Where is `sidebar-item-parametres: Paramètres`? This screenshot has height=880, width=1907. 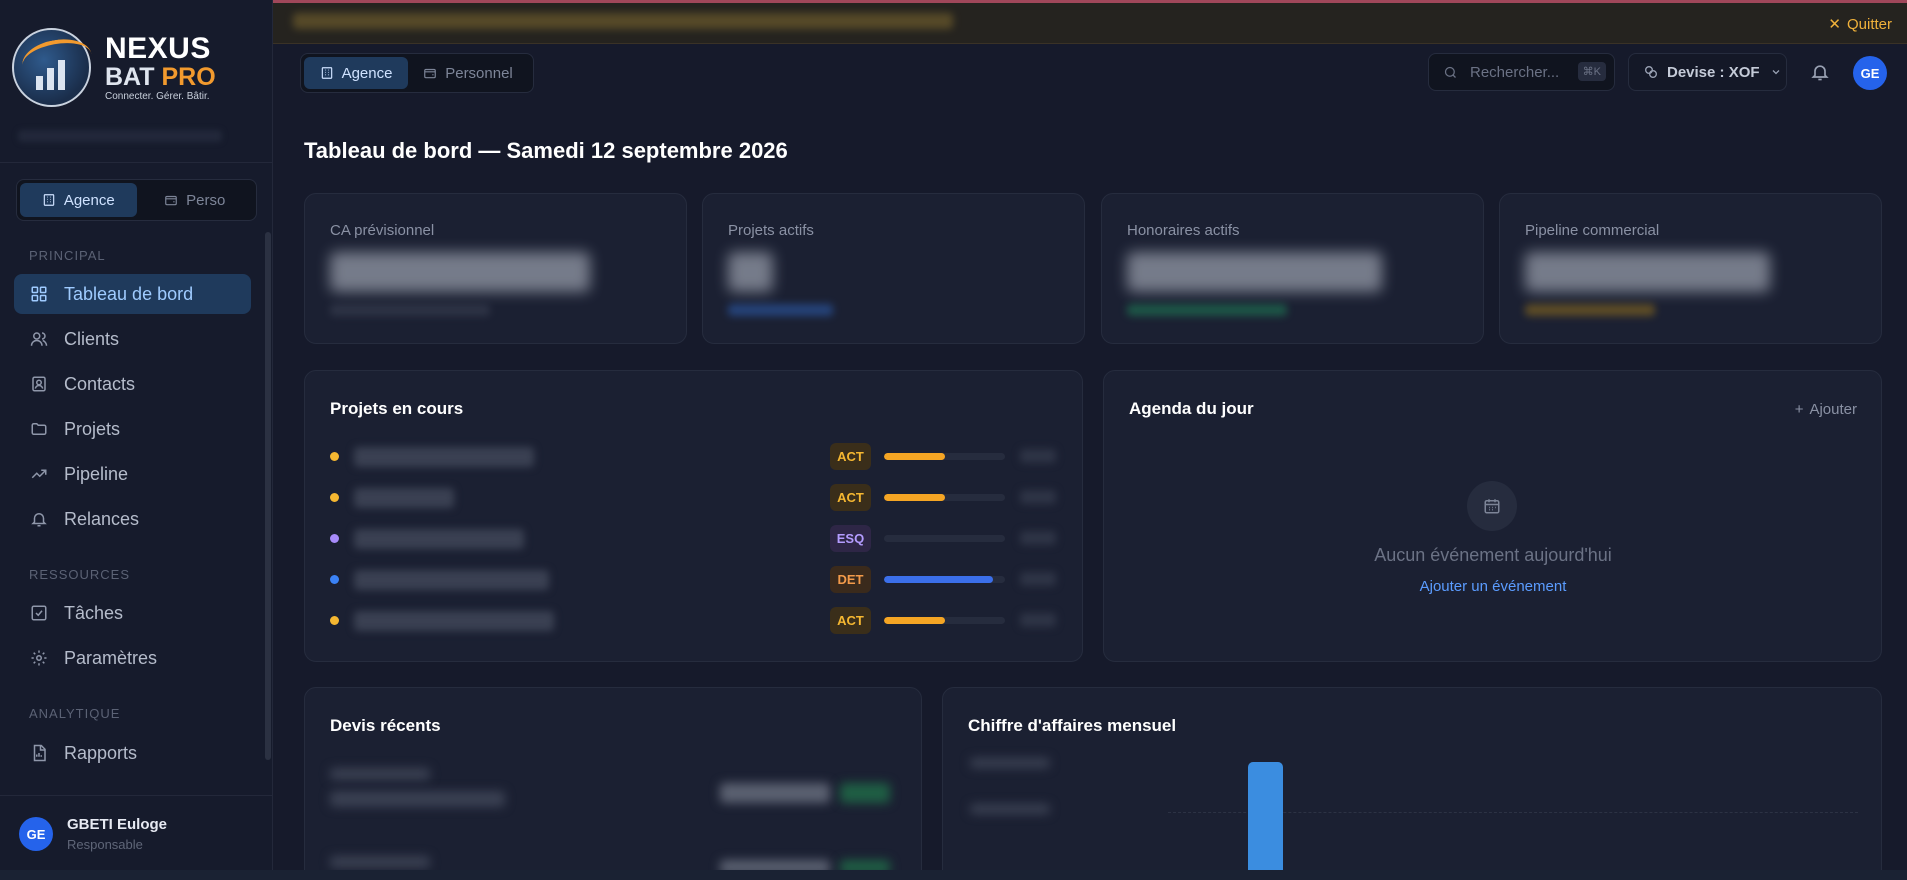
sidebar-item-parametres: Paramètres is located at coordinates (132, 658).